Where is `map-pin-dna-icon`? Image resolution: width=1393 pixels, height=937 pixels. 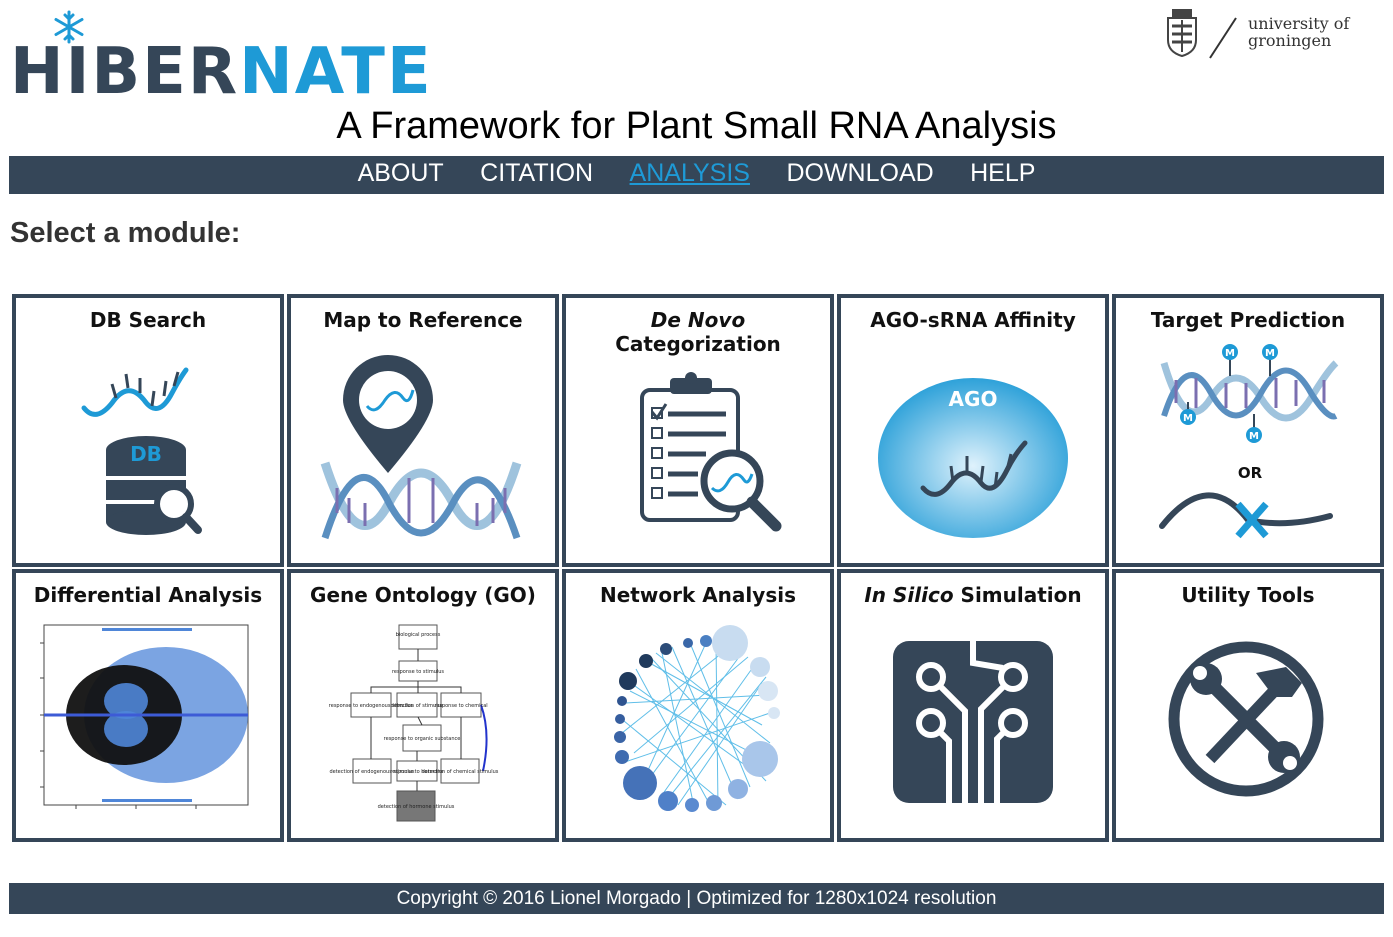
map-pin-dna-icon is located at coordinates (421, 447).